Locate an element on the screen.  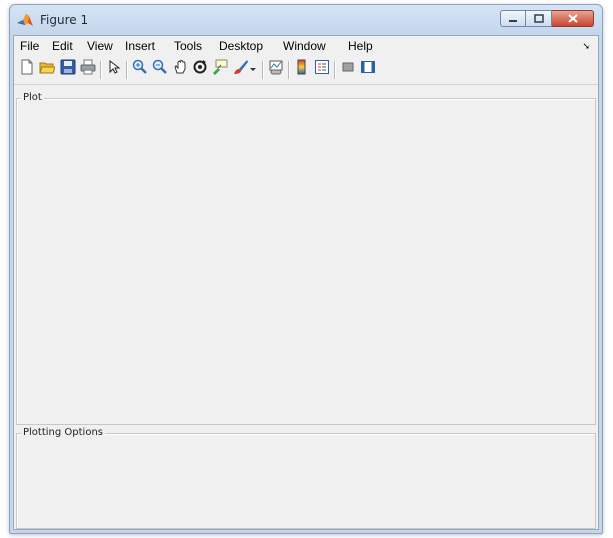
save-button is located at coordinates (68, 69).